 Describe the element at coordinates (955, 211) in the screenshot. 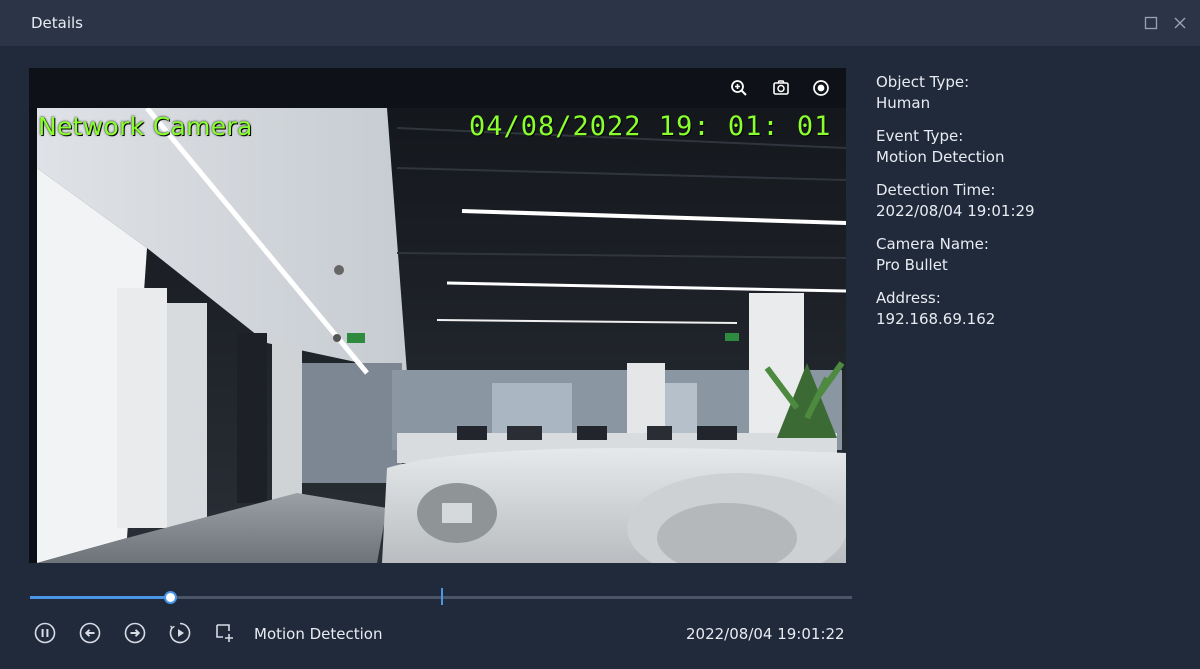

I see `detail-value: 2022/08/04 19:01:29` at that location.